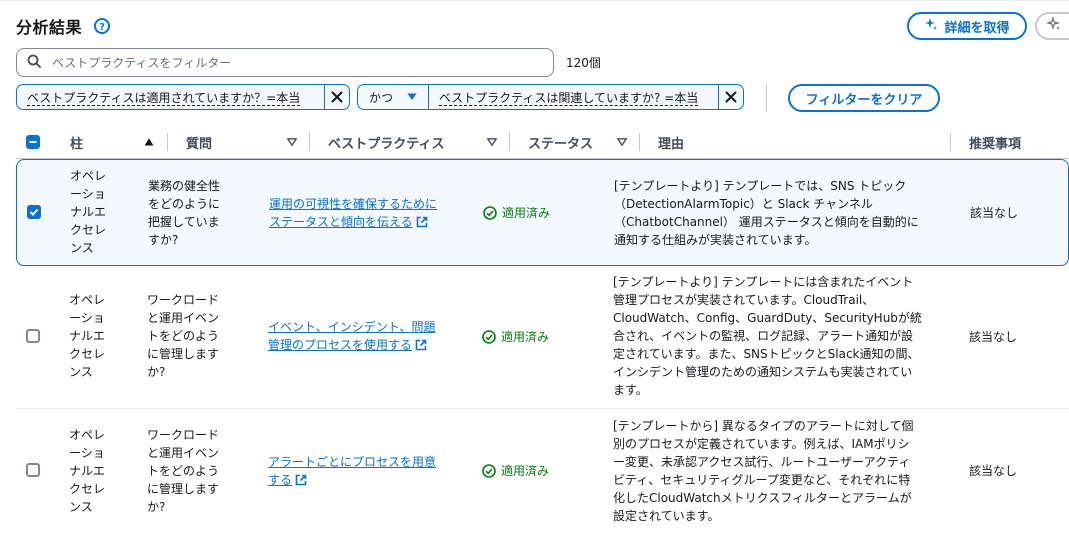 The height and width of the screenshot is (537, 1069). I want to click on clear-filters-button: フィルターをクリア, so click(864, 98).